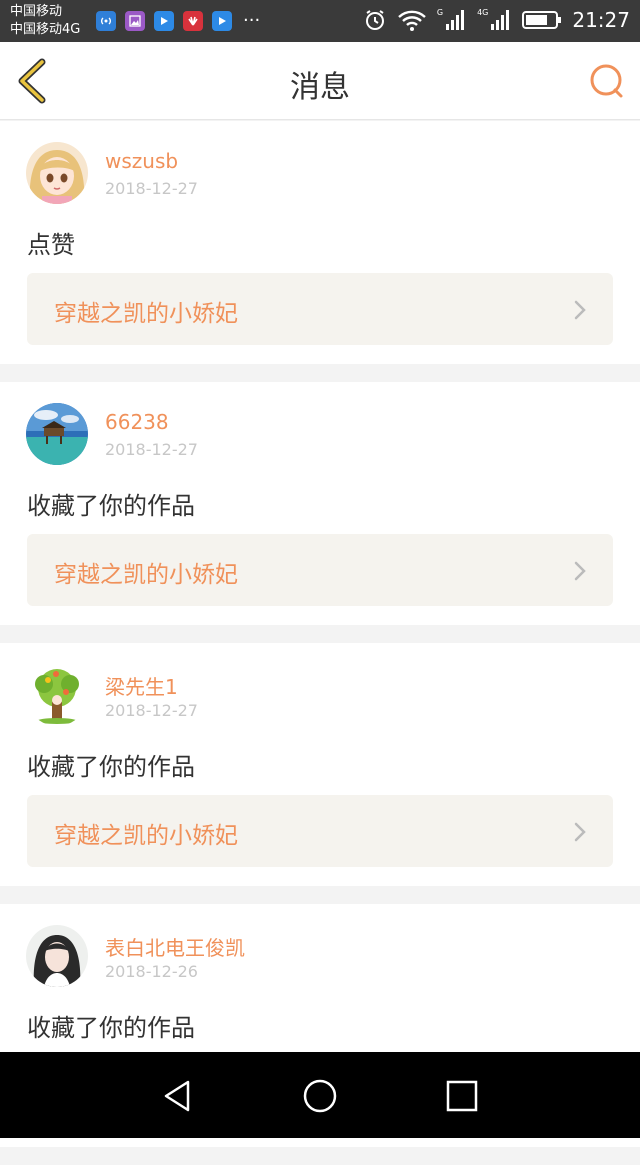 Image resolution: width=640 pixels, height=1165 pixels. What do you see at coordinates (164, 21) in the screenshot?
I see `video-app-icon` at bounding box center [164, 21].